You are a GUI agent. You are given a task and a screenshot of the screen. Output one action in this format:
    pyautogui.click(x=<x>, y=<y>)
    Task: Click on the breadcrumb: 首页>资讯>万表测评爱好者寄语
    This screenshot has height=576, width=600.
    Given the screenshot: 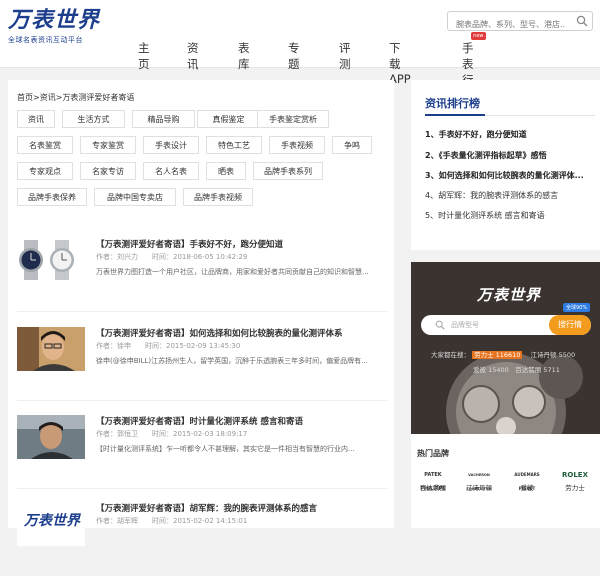 What is the action you would take?
    pyautogui.click(x=75, y=97)
    